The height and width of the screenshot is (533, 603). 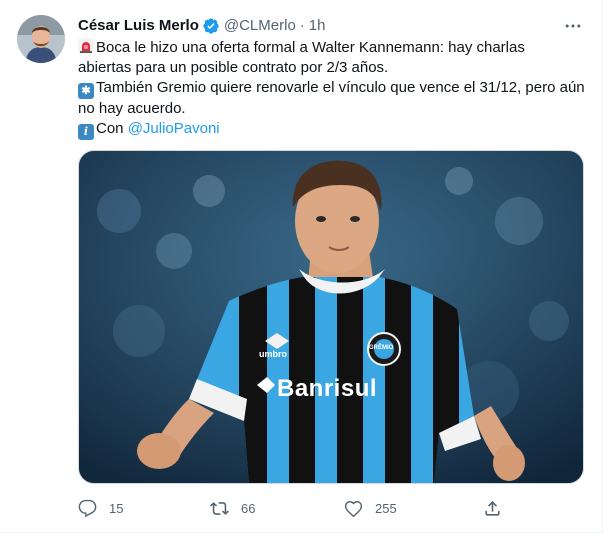 I want to click on share-button, so click(x=498, y=508).